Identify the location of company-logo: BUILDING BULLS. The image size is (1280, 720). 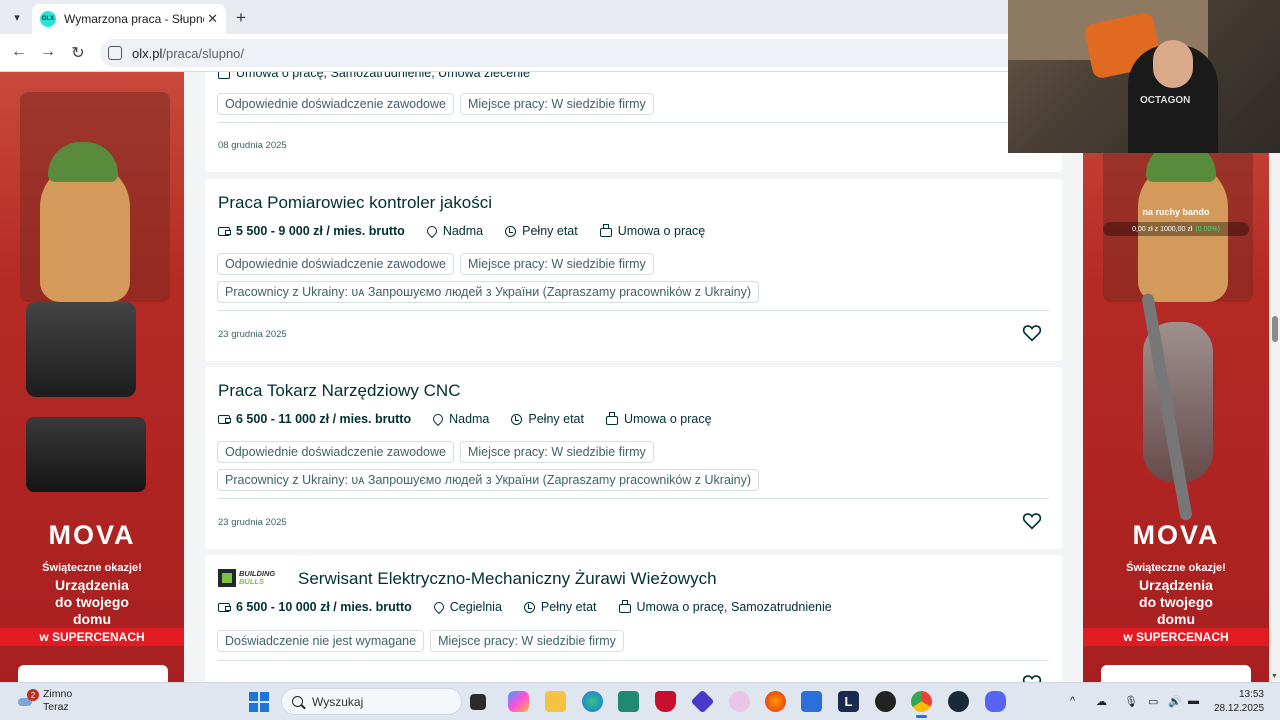
(252, 578).